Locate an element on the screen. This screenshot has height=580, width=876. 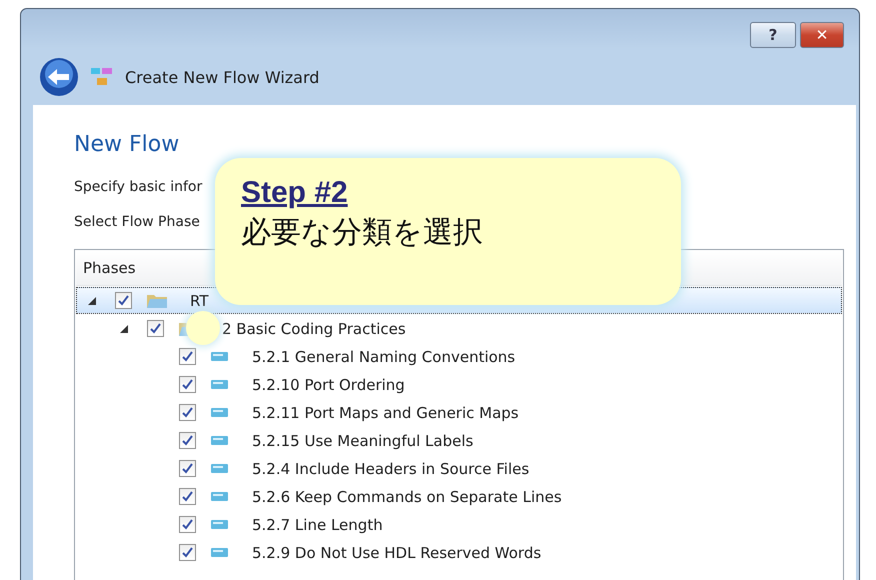
callout-text: 必要な分類を選択 is located at coordinates (362, 233).